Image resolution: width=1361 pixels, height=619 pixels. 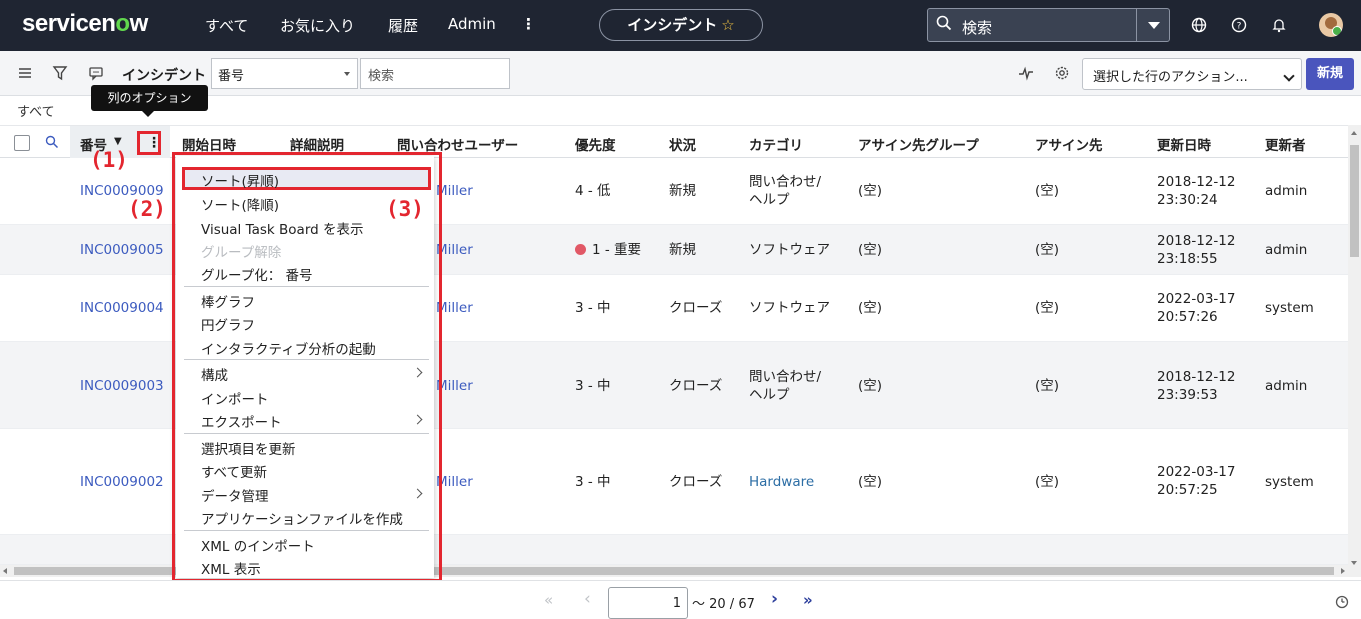 What do you see at coordinates (96, 73) in the screenshot?
I see `chat-icon` at bounding box center [96, 73].